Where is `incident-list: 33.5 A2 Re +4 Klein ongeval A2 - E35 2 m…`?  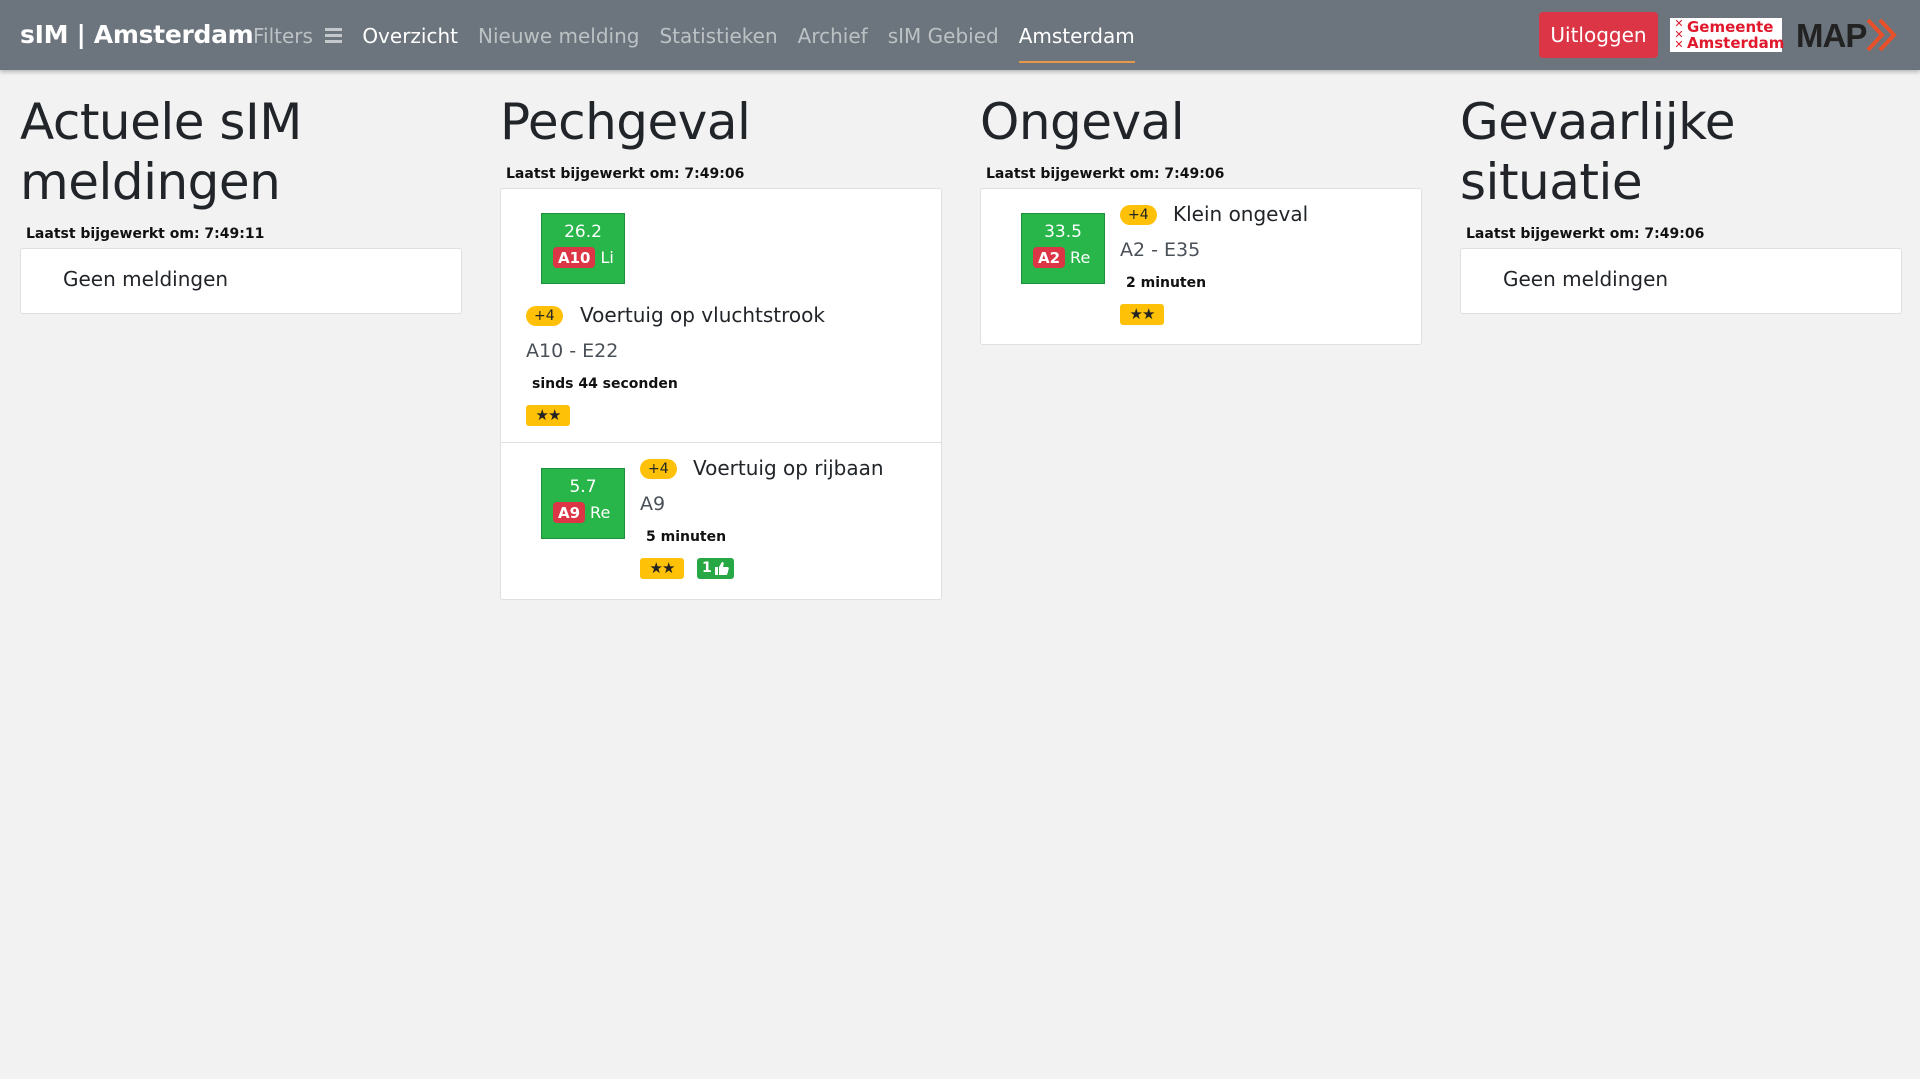
incident-list: 33.5 A2 Re +4 Klein ongeval A2 - E35 2 m… is located at coordinates (1201, 266).